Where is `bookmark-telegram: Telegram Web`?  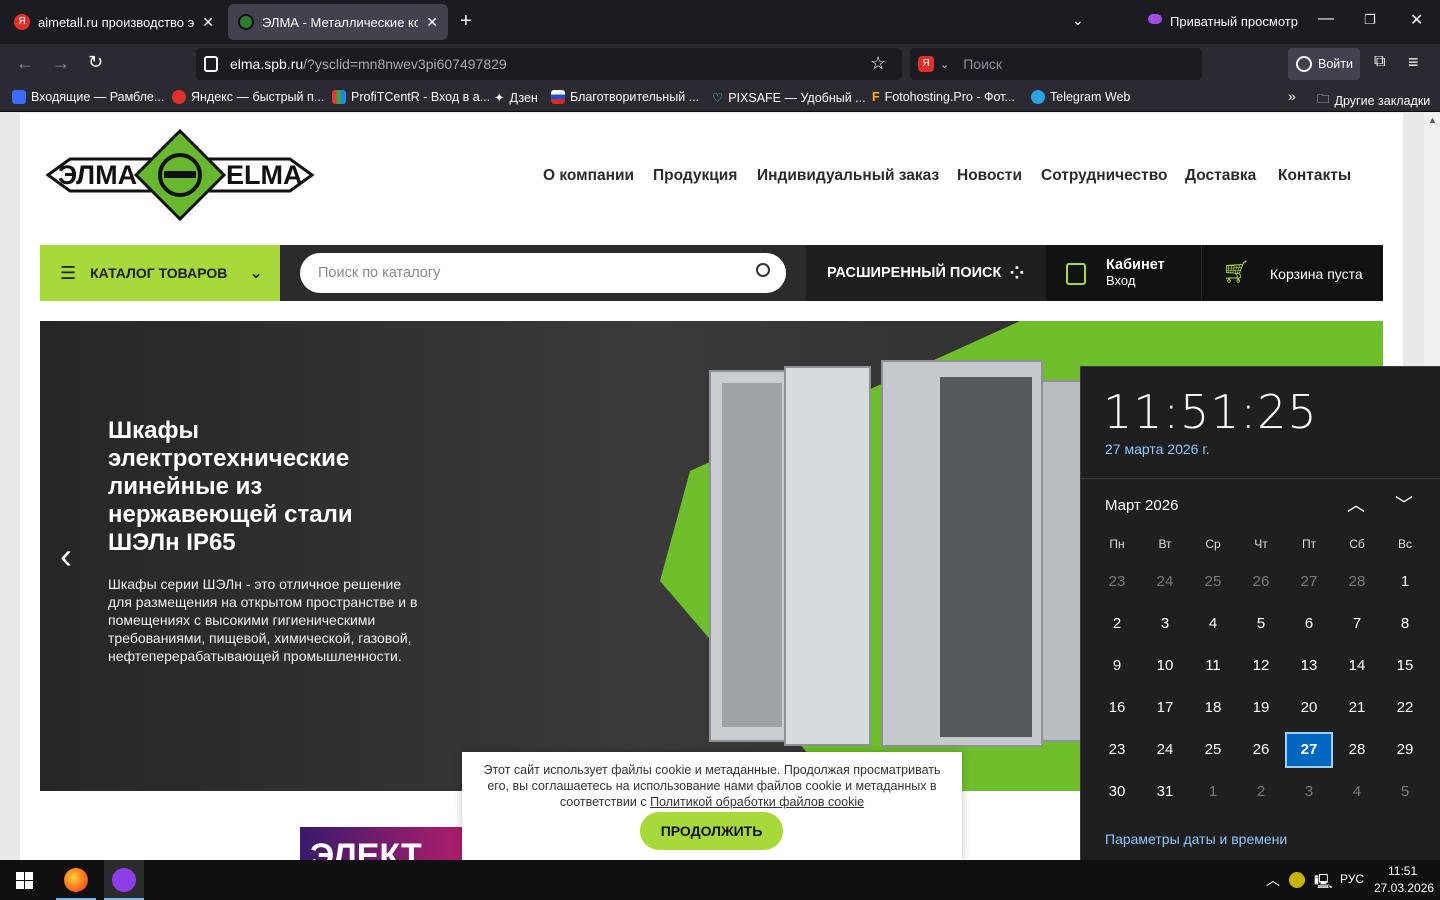
bookmark-telegram: Telegram Web is located at coordinates (1080, 97).